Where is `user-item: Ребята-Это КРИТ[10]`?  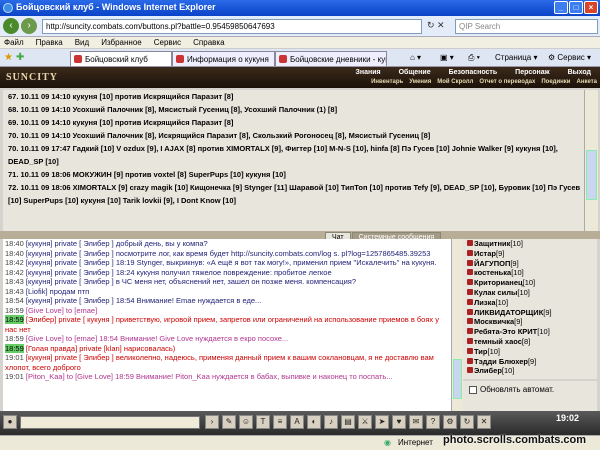
user-item: Ребята-Это КРИТ[10] is located at coordinates (530, 332).